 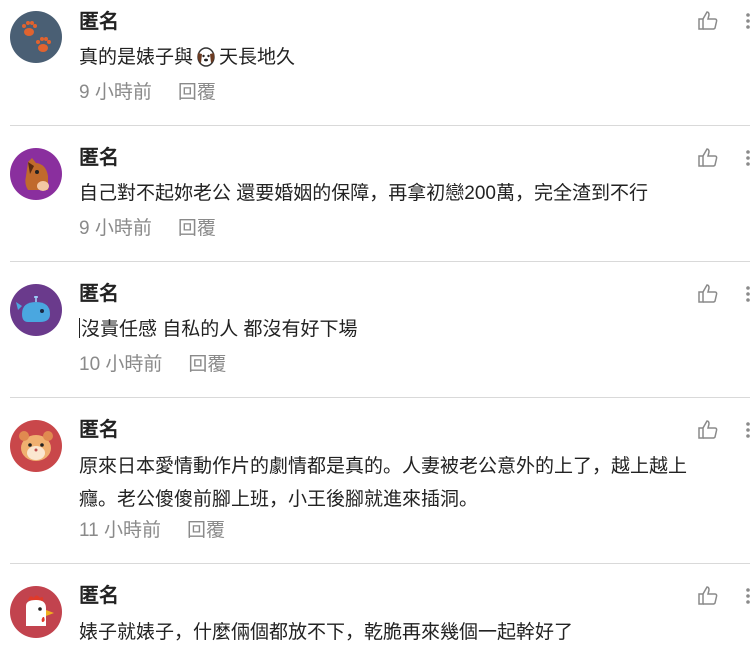 I want to click on comment-meta: 11 小時前 回覆, so click(x=152, y=531).